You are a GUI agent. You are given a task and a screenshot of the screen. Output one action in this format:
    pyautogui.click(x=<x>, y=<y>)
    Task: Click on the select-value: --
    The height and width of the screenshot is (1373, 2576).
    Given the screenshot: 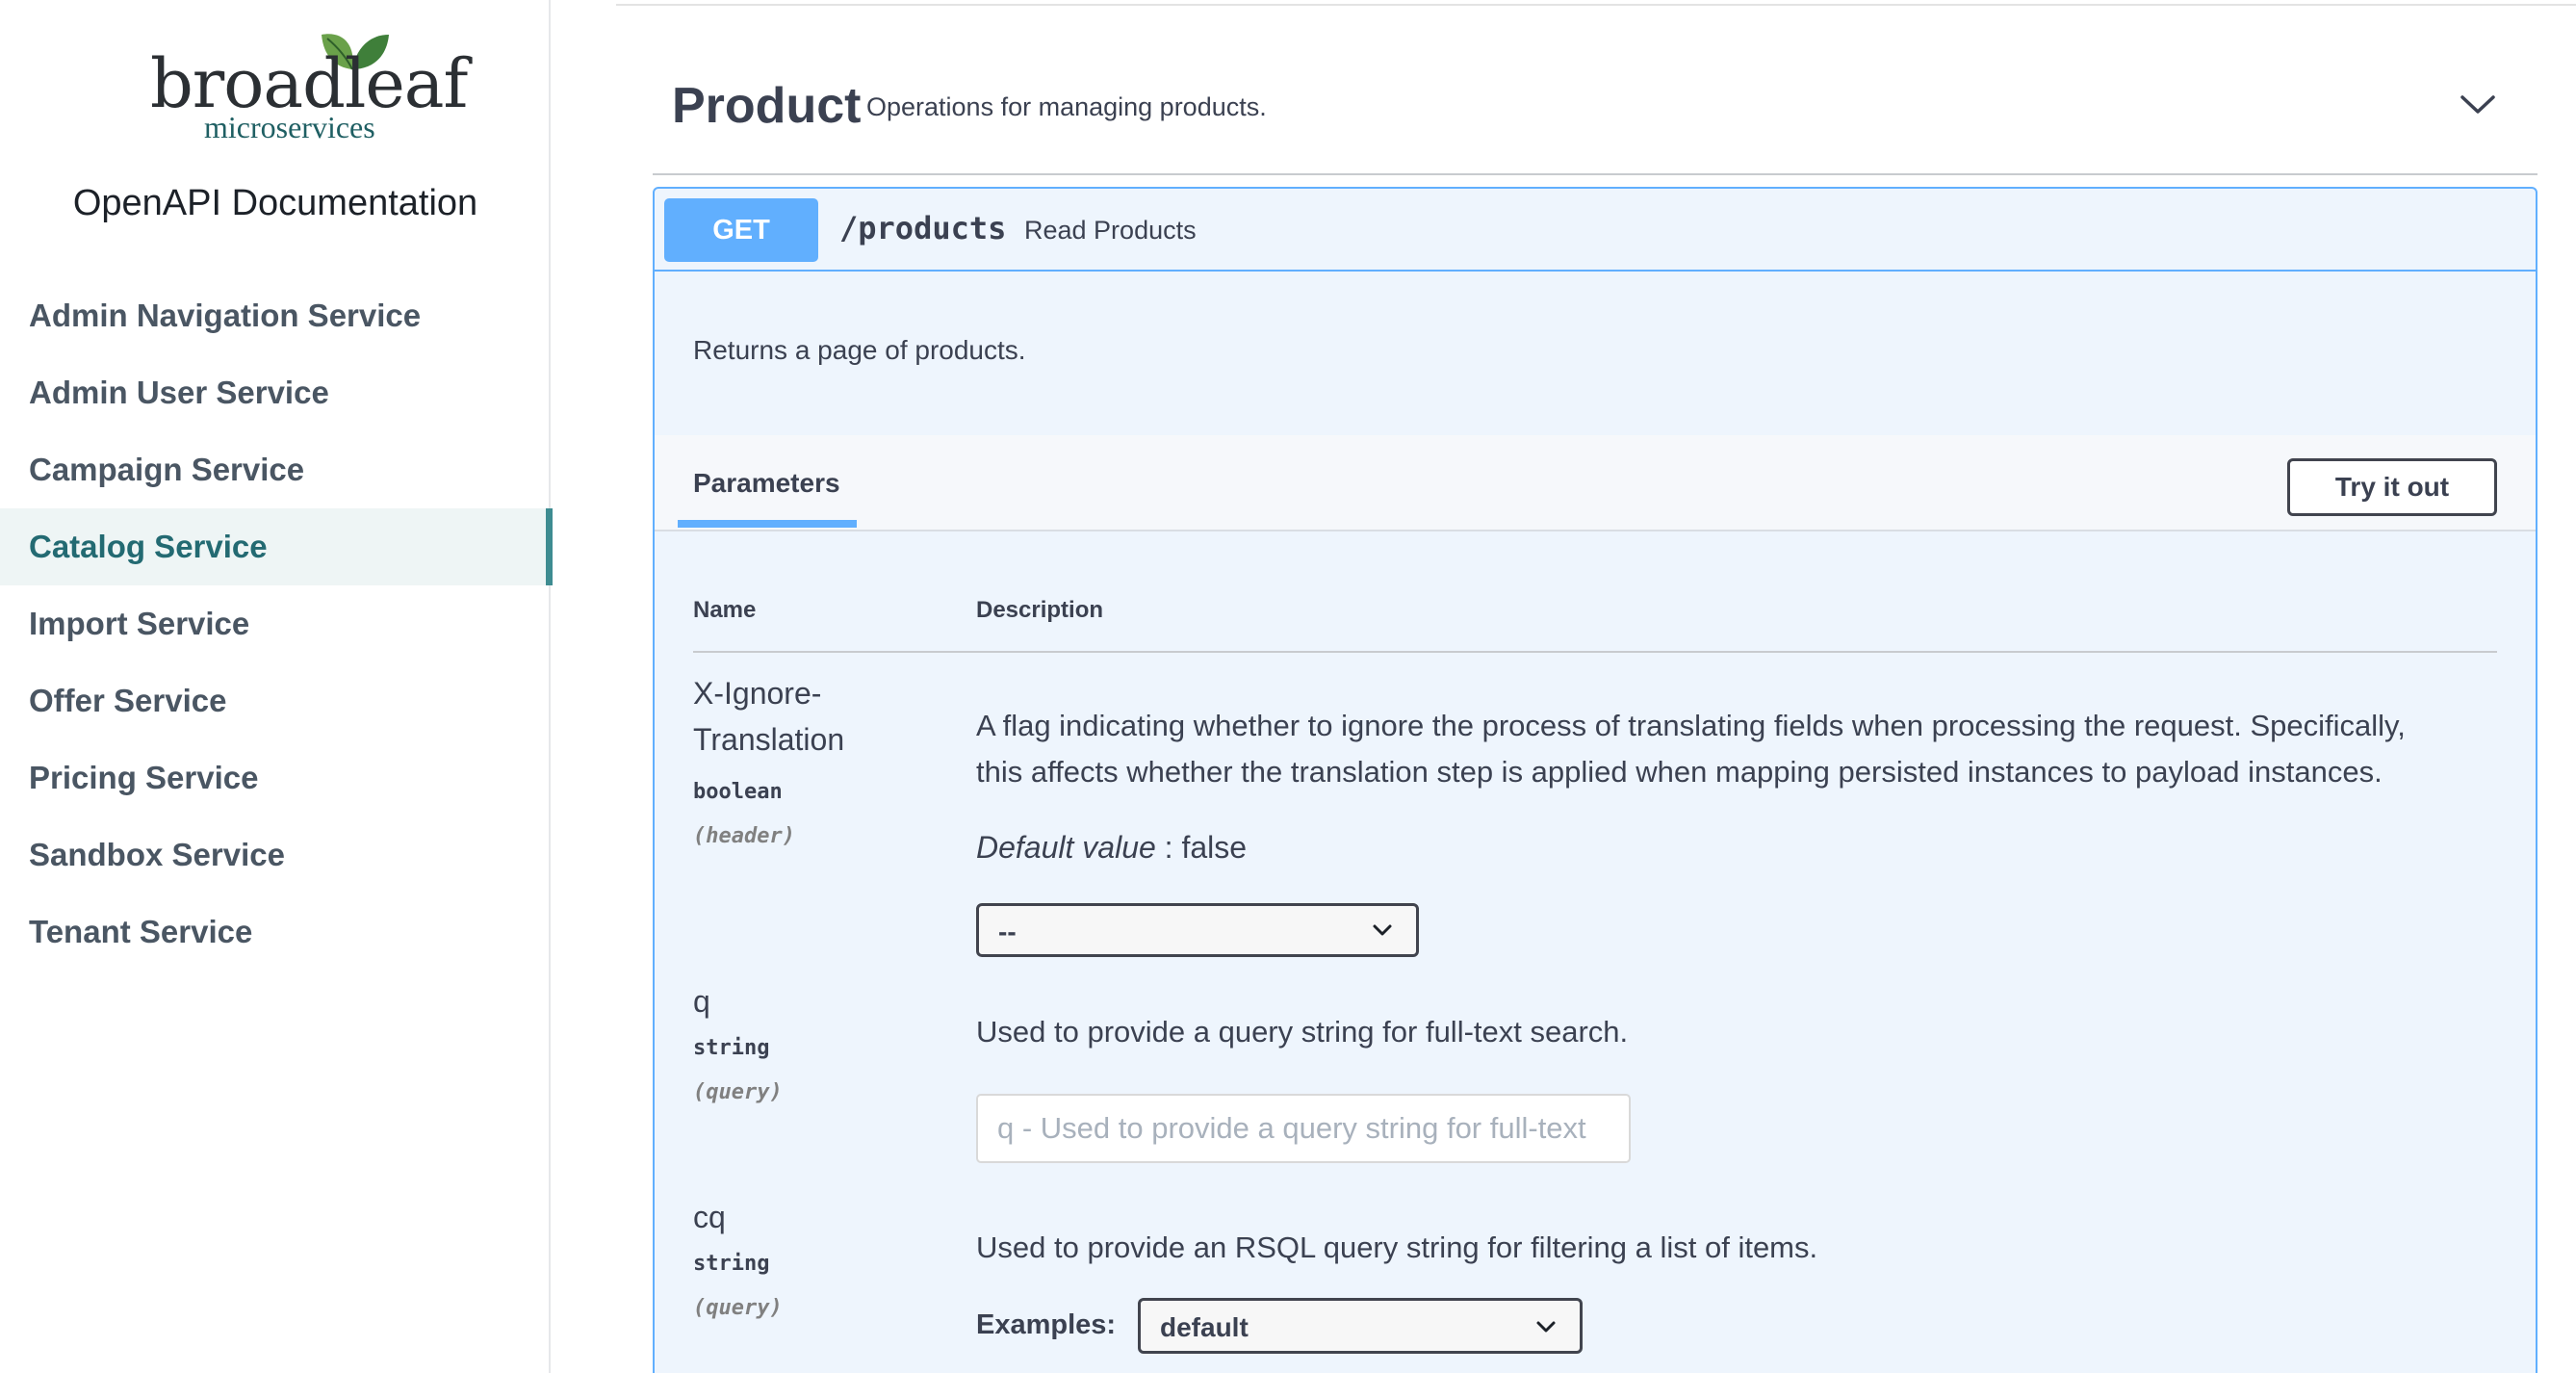 What is the action you would take?
    pyautogui.click(x=1008, y=932)
    